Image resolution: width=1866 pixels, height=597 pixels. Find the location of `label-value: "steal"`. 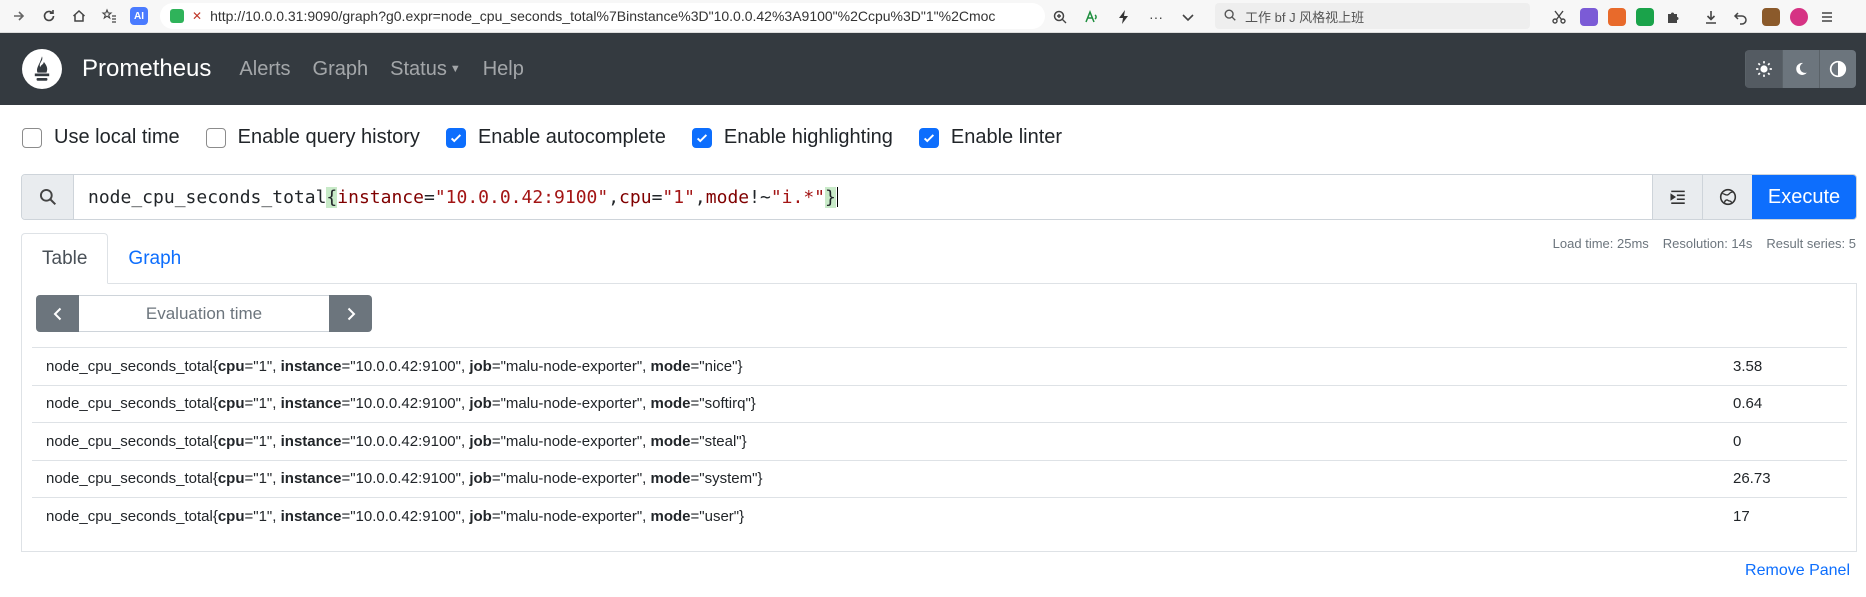

label-value: "steal" is located at coordinates (720, 441).